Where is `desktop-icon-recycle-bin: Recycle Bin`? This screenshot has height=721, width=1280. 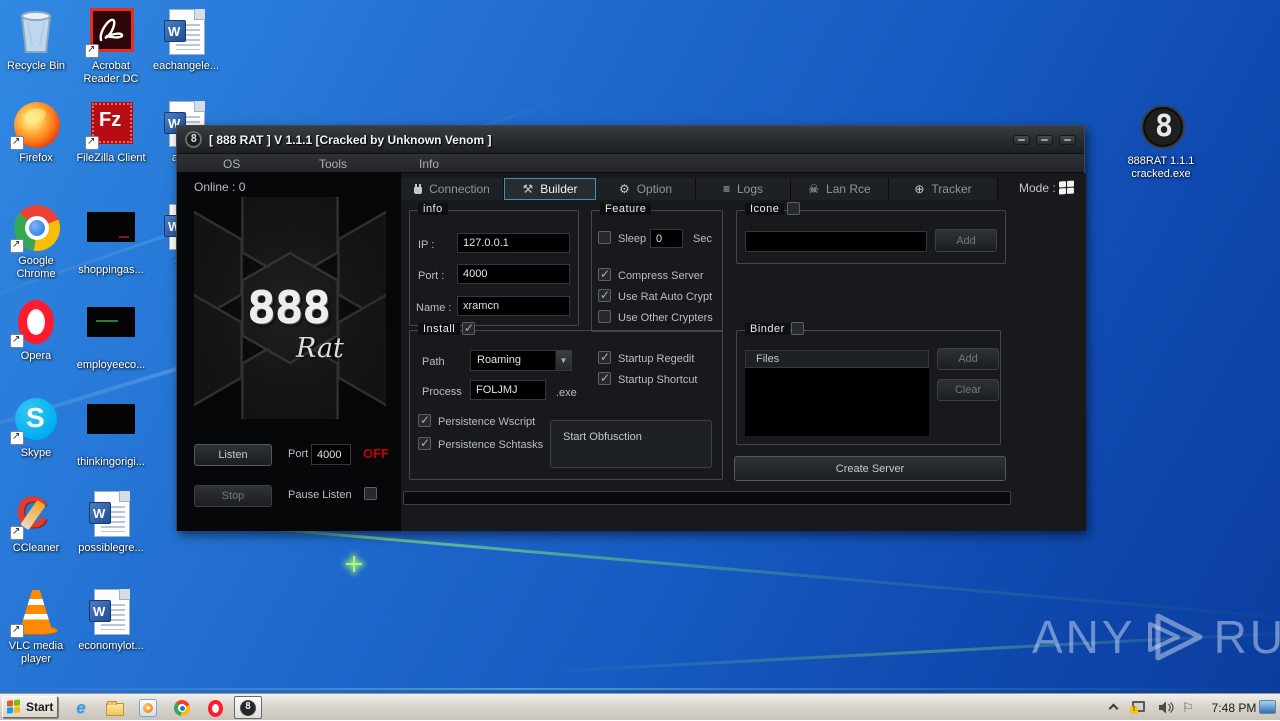
desktop-icon-recycle-bin: Recycle Bin is located at coordinates (36, 40).